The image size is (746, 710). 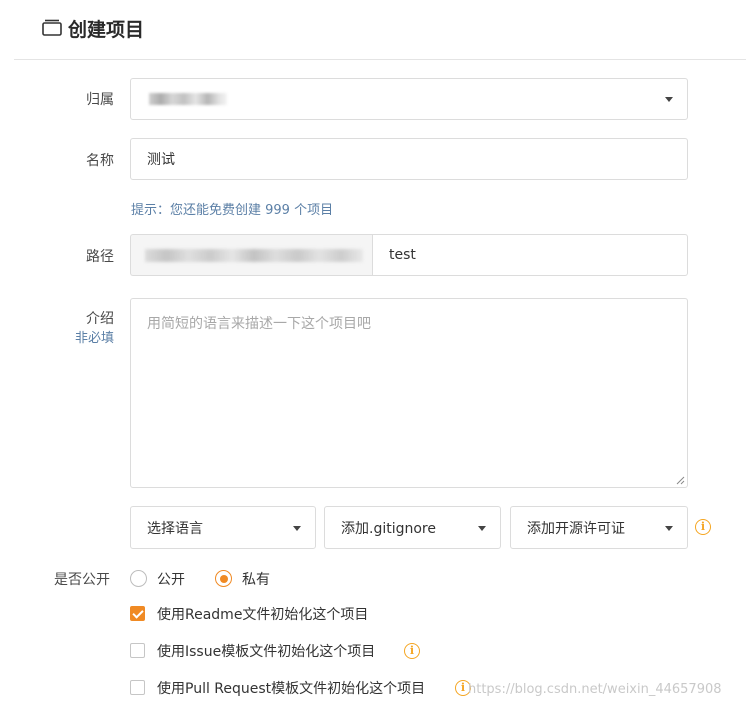 What do you see at coordinates (530, 255) in the screenshot?
I see `path-input: test` at bounding box center [530, 255].